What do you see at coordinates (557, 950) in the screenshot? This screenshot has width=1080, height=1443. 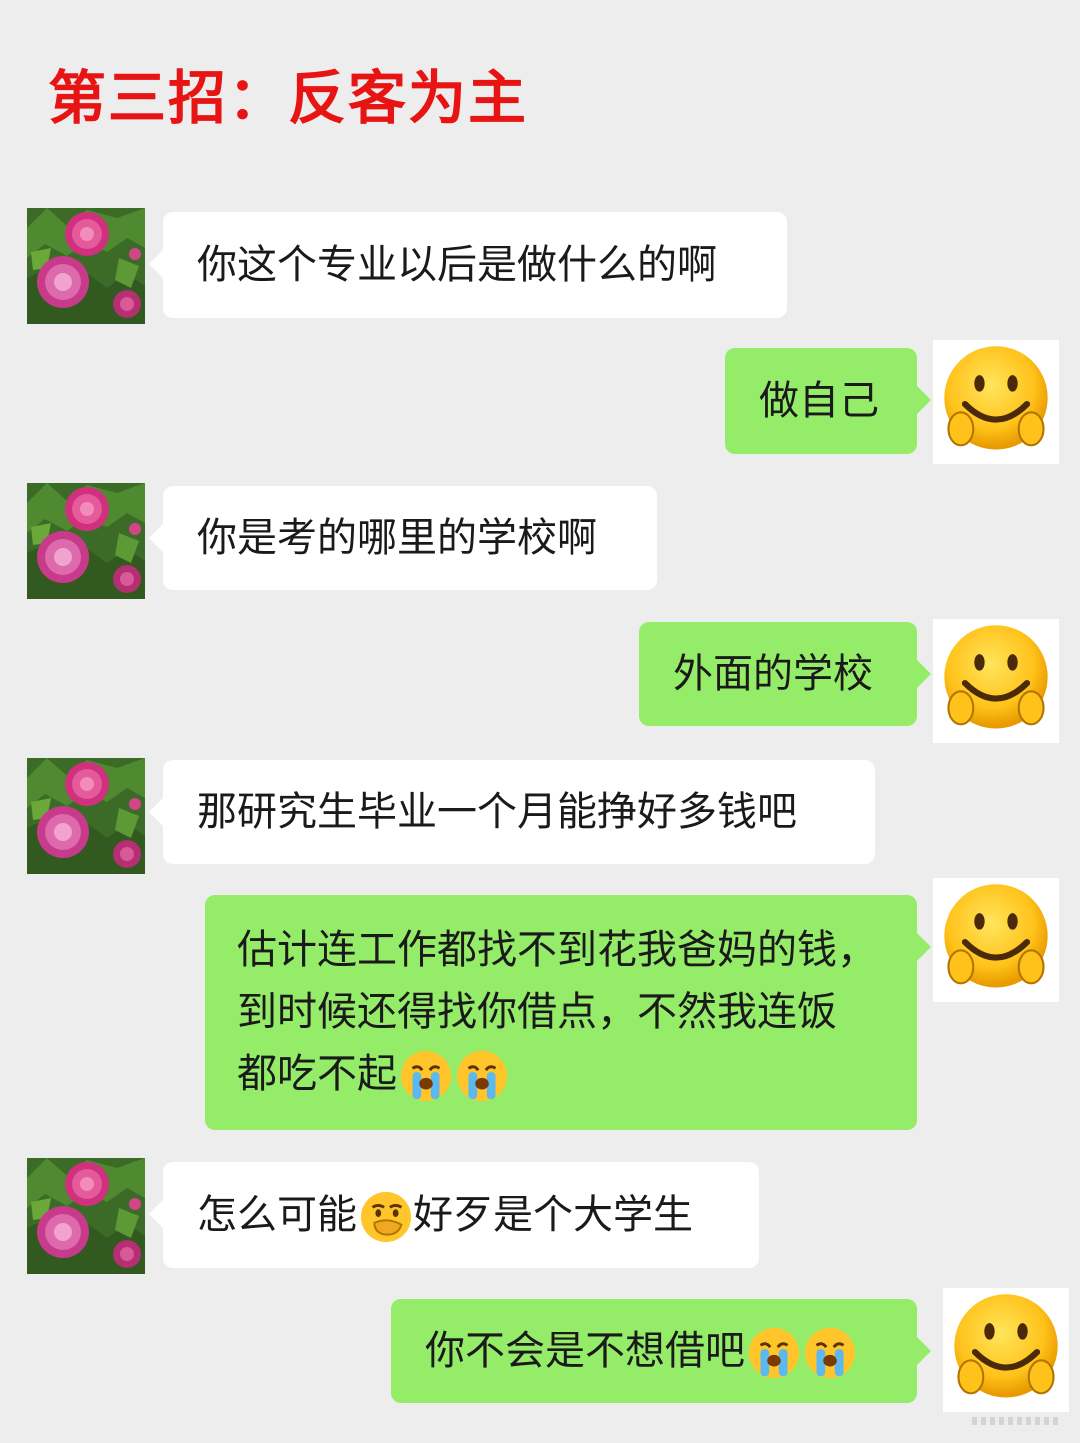 I see `message-line: 估计连工作都找不到花我爸妈的钱，` at bounding box center [557, 950].